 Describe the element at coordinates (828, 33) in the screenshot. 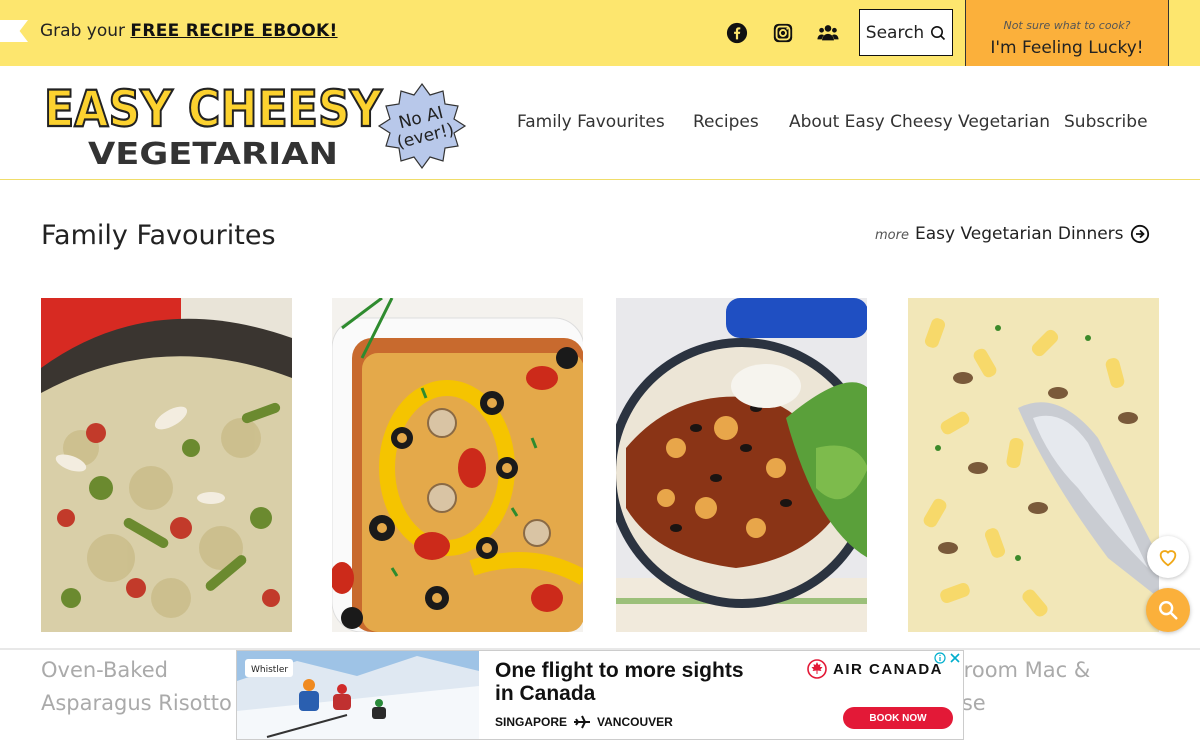

I see `group-icon` at that location.